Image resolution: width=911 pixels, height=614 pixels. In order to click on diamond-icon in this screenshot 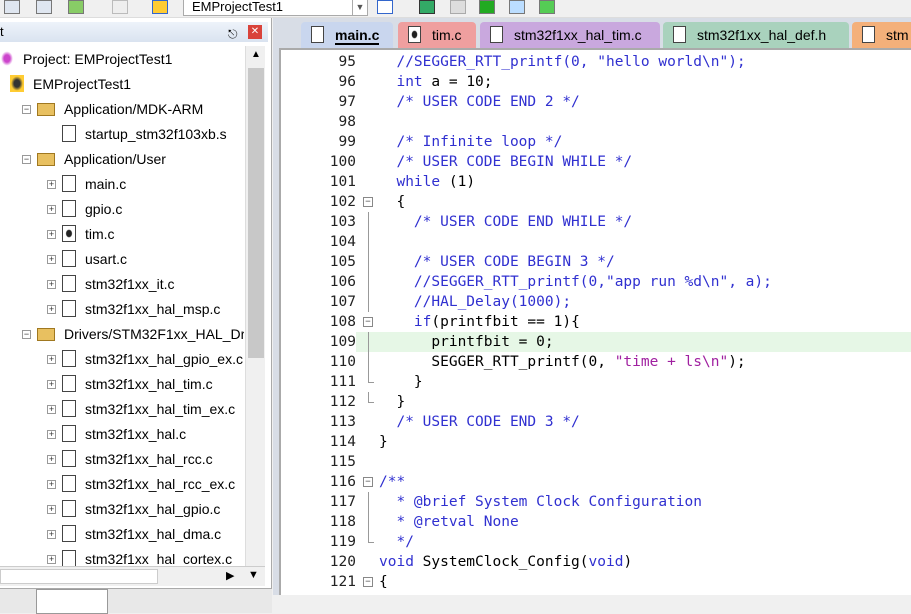, I will do `click(487, 7)`.